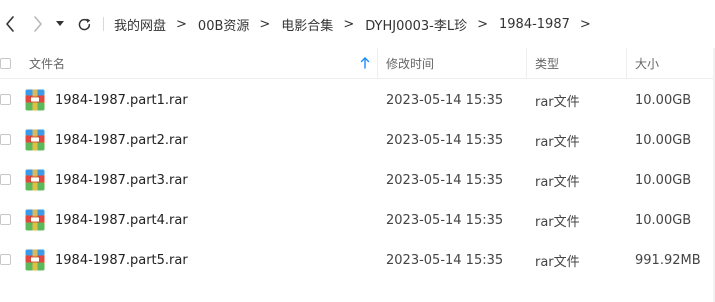 This screenshot has width=715, height=302. I want to click on history-dropdown-button, so click(60, 24).